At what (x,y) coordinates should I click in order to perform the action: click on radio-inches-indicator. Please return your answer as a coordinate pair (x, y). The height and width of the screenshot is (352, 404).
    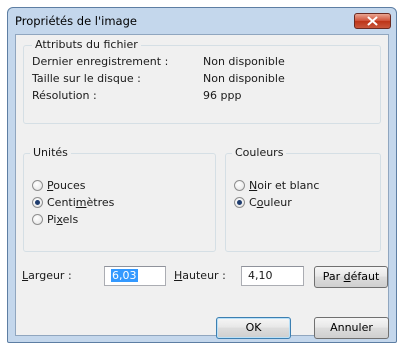
    Looking at the image, I should click on (37, 185).